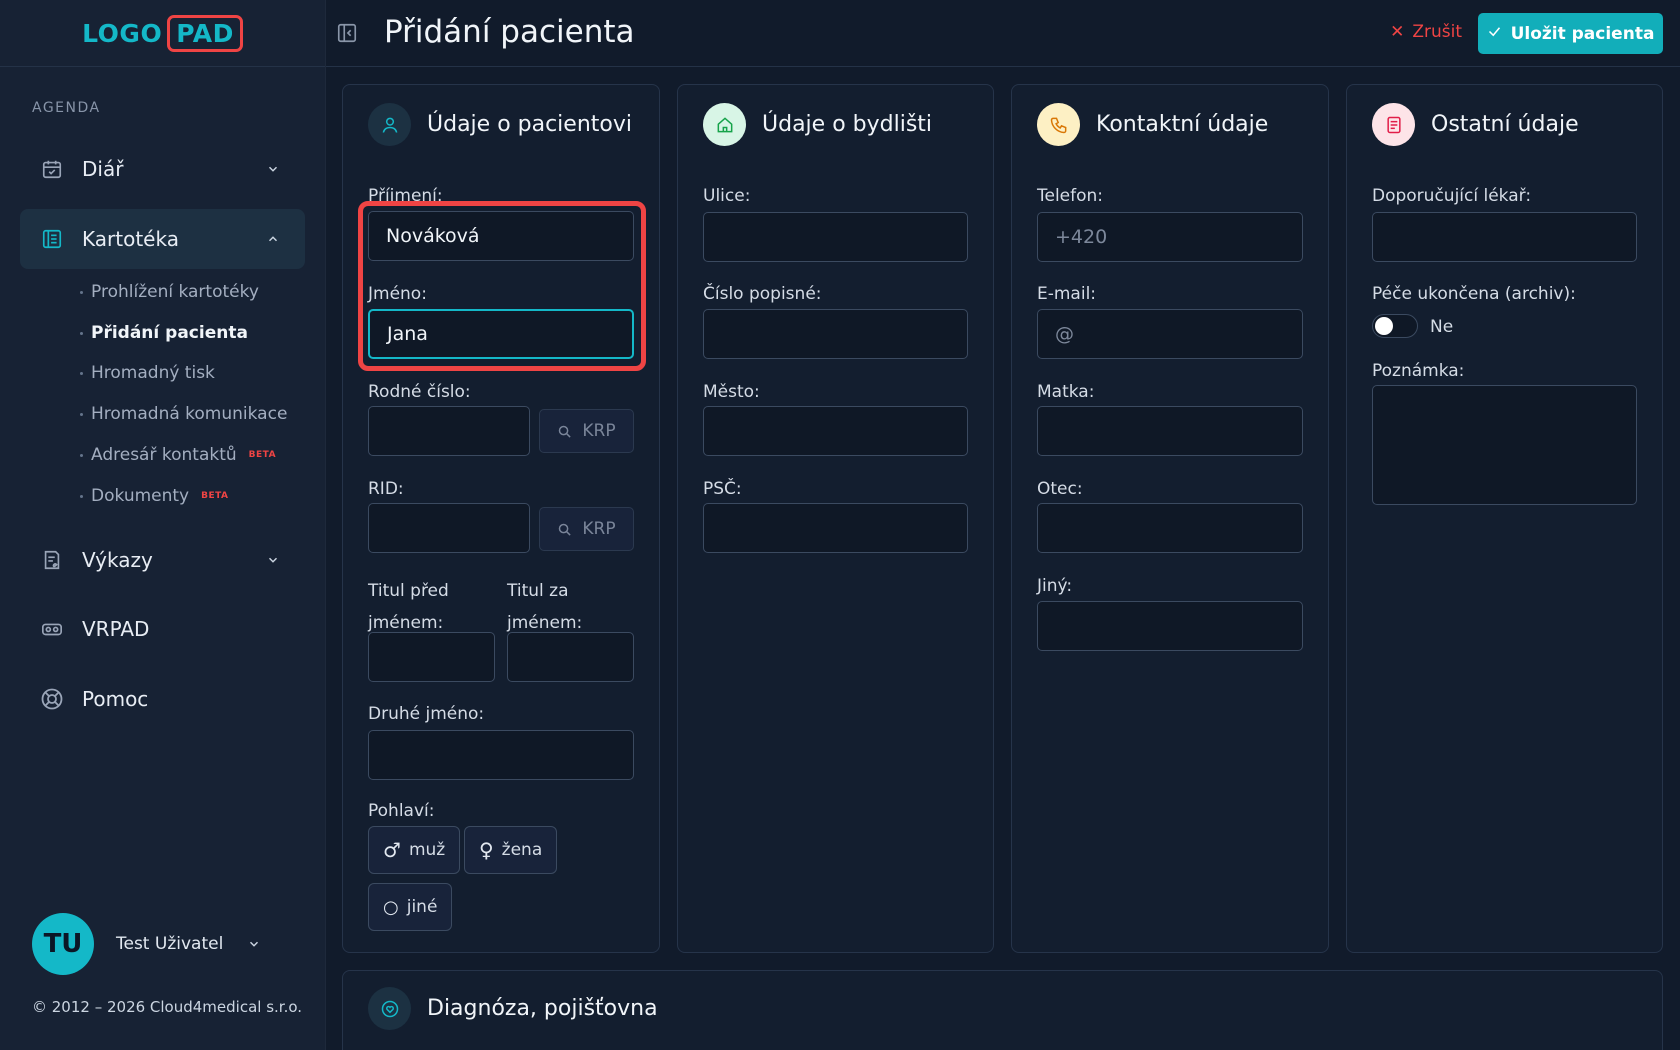 The width and height of the screenshot is (1680, 1050). I want to click on title-after-input, so click(570, 657).